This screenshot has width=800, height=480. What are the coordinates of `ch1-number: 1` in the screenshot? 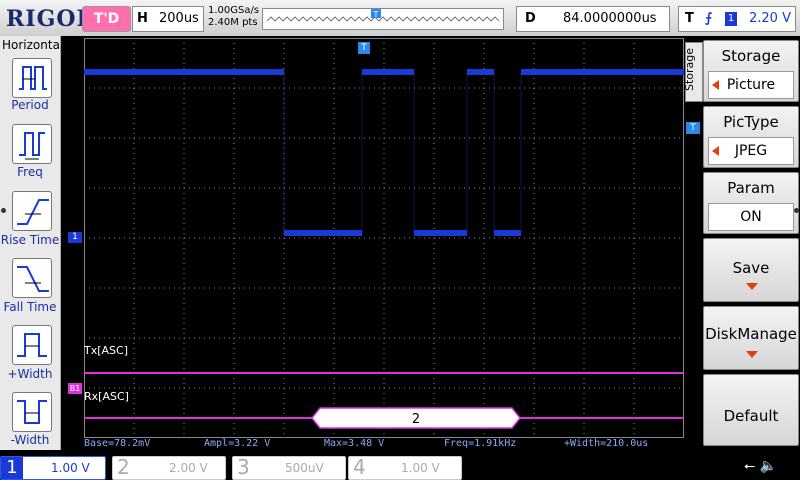 It's located at (12, 468).